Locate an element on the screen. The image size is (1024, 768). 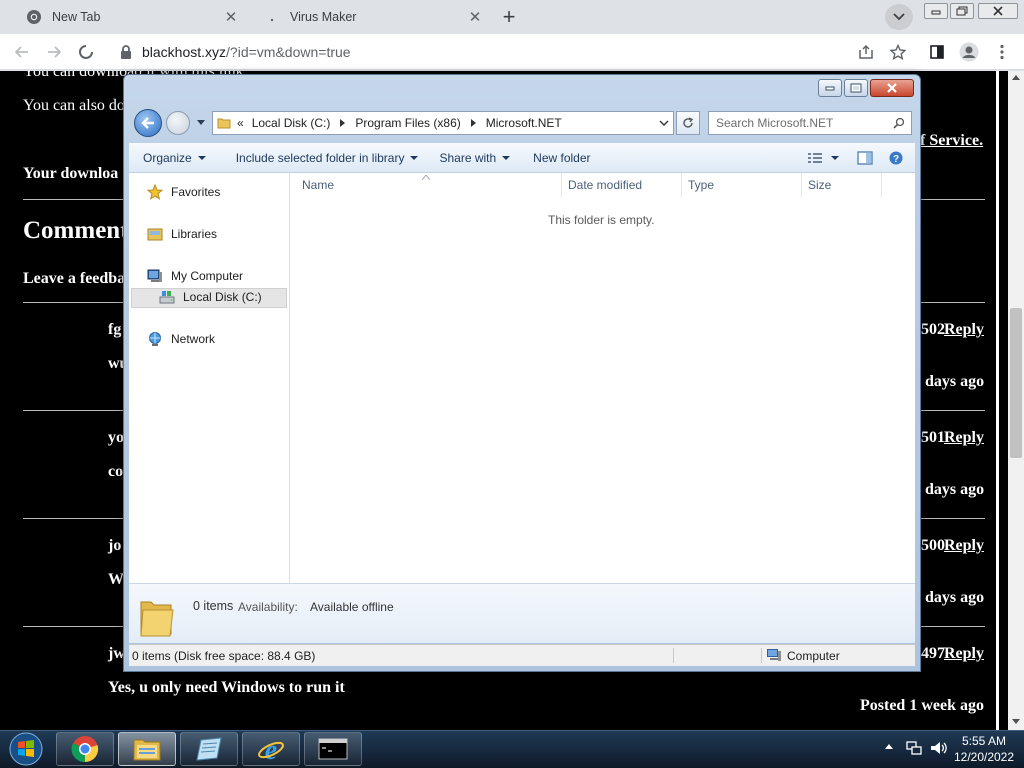
breadcrumb-prefix: « is located at coordinates (240, 123).